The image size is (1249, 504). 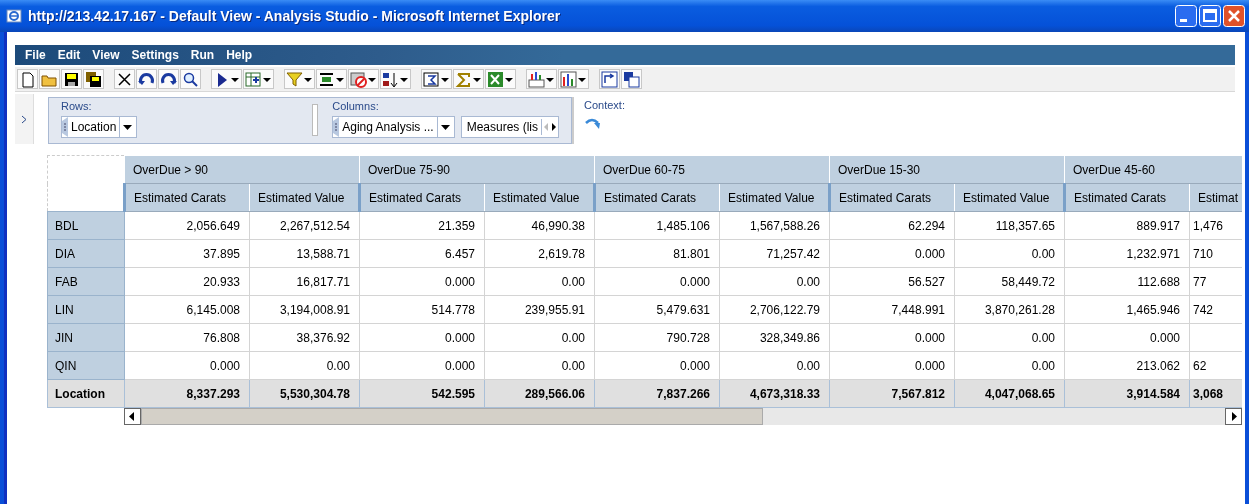 What do you see at coordinates (86, 281) in the screenshot?
I see `row-header: FAB` at bounding box center [86, 281].